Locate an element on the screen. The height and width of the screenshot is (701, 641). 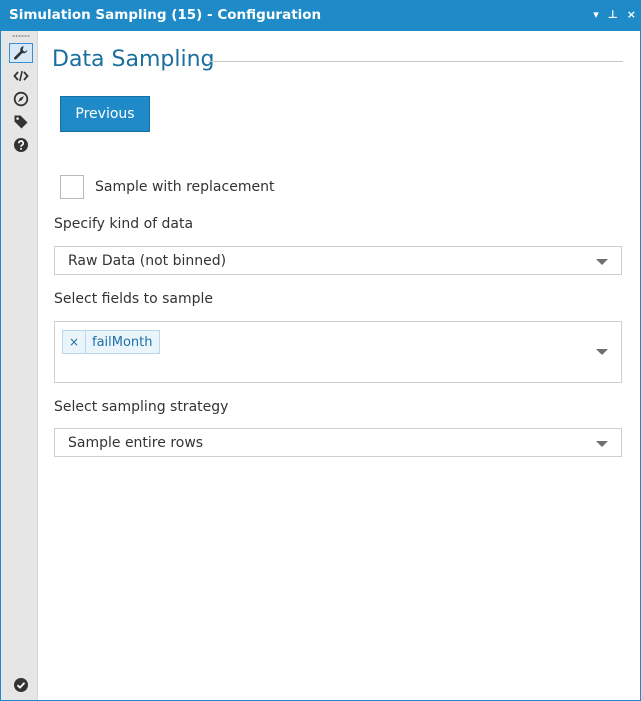
window-title: Simulation Sampling (15) - Configuration is located at coordinates (165, 15).